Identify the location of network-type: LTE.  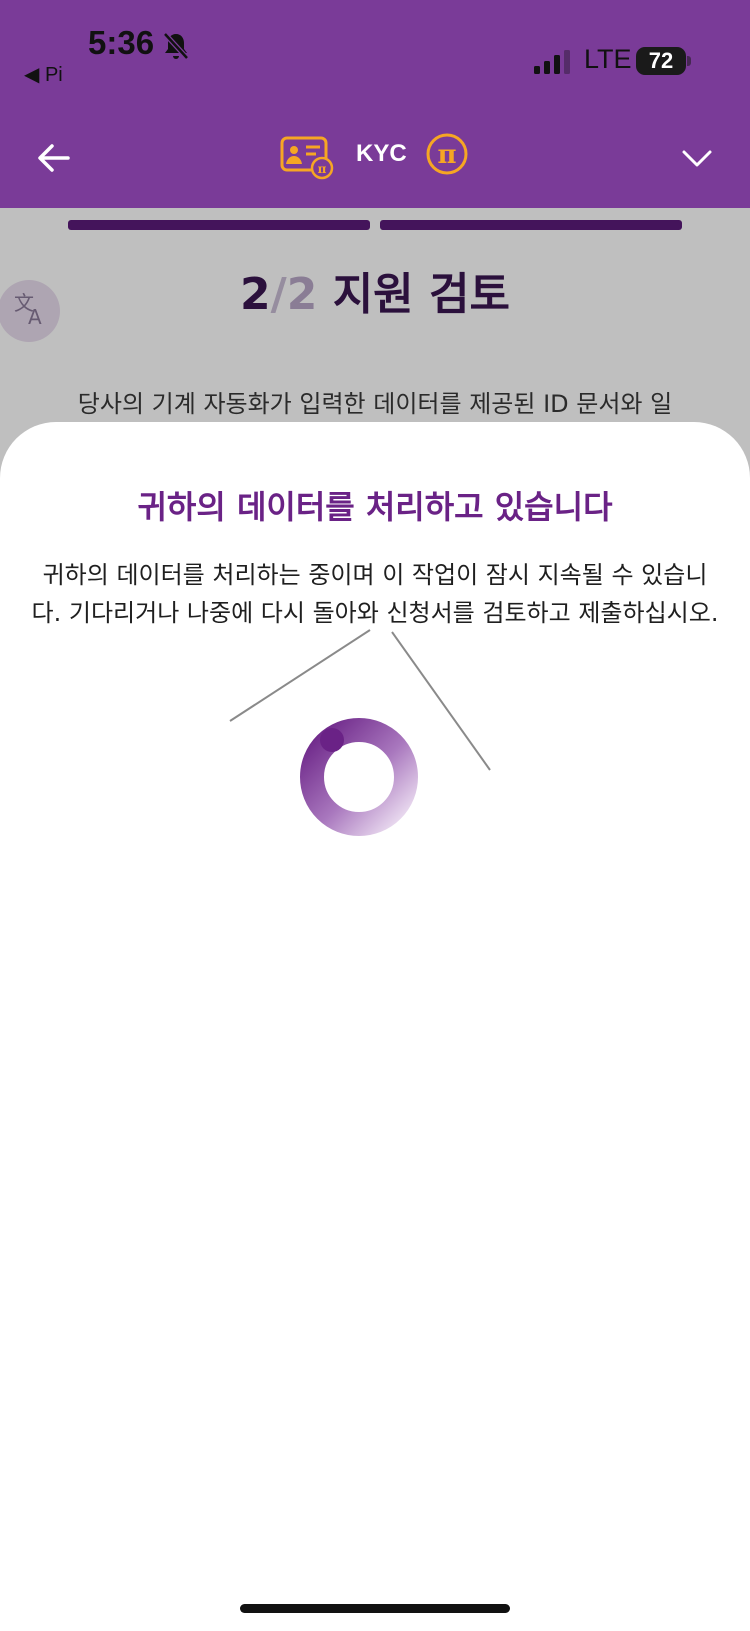
(608, 59).